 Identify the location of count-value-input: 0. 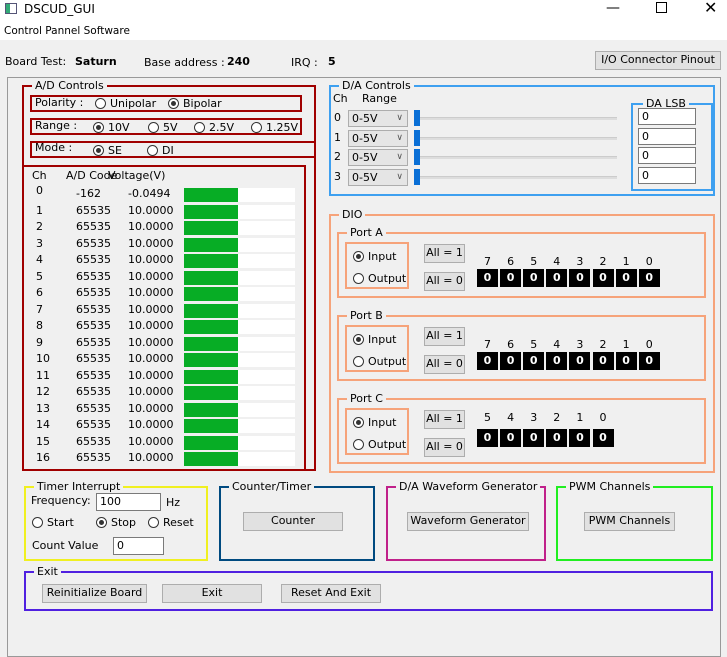
(138, 546).